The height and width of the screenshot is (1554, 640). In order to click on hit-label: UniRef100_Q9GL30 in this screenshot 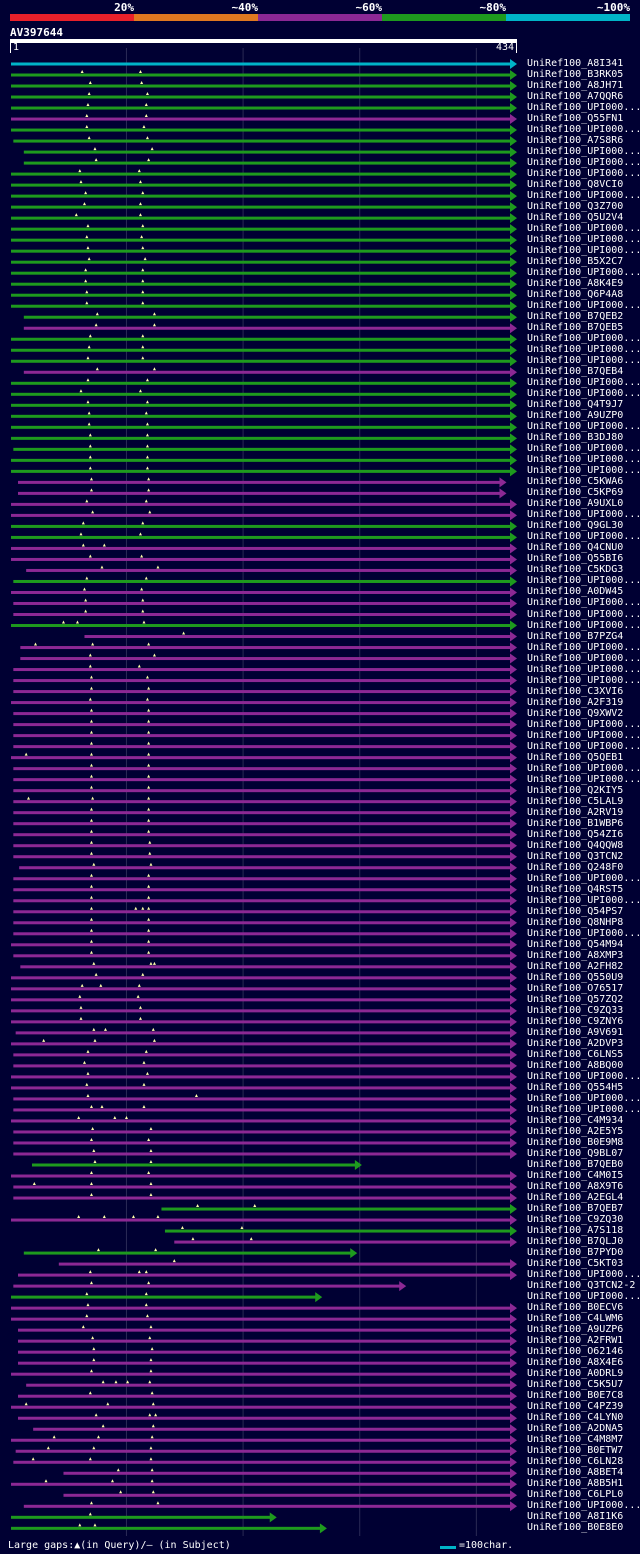, I will do `click(575, 525)`.